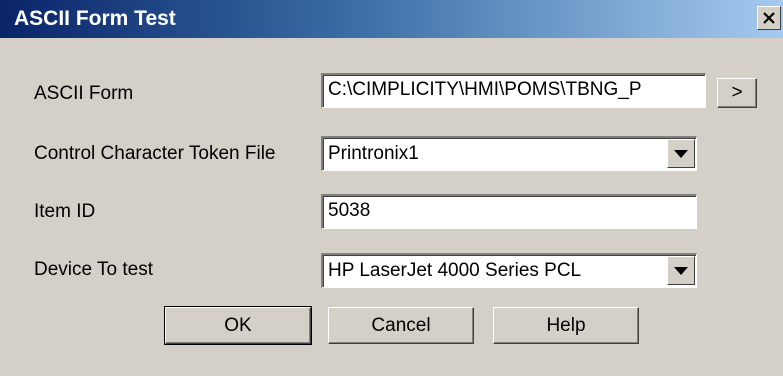  I want to click on item-id-label: Item ID, so click(65, 211).